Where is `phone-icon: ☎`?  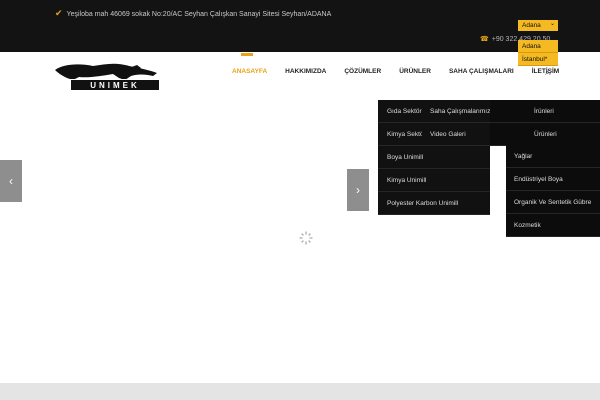 phone-icon: ☎ is located at coordinates (484, 39).